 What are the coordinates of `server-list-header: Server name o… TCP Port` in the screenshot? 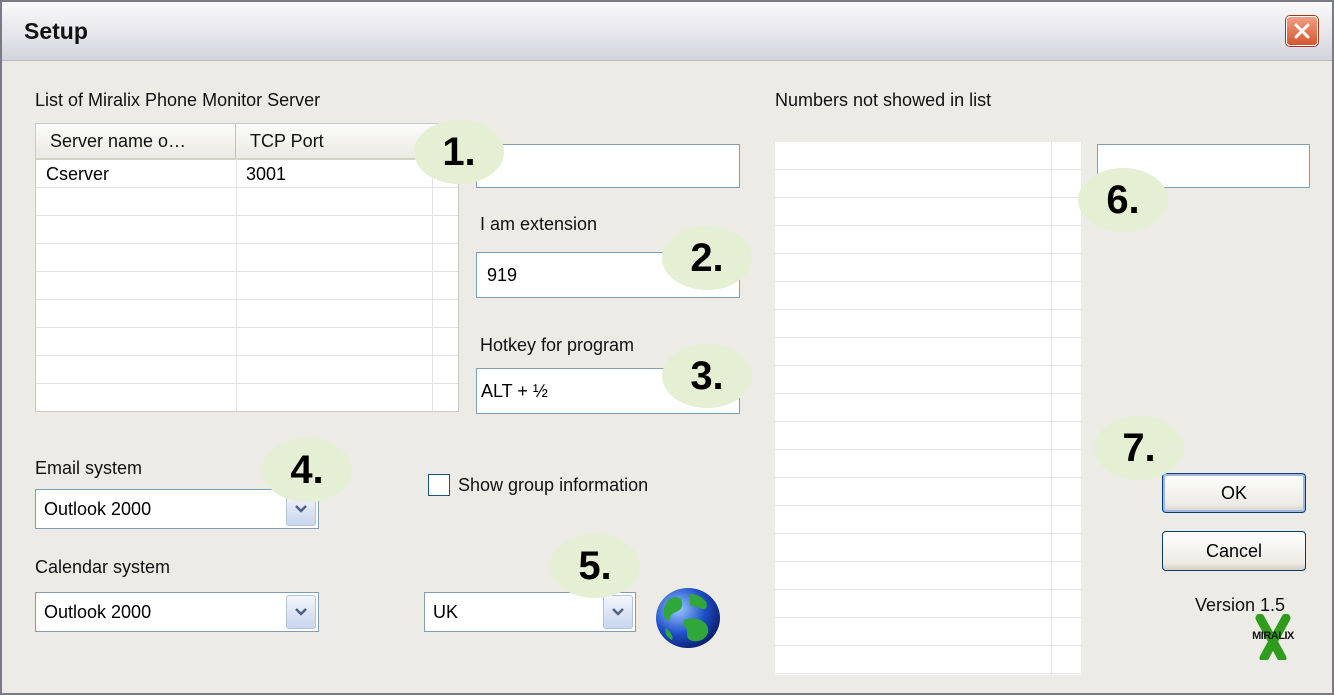 It's located at (247, 142).